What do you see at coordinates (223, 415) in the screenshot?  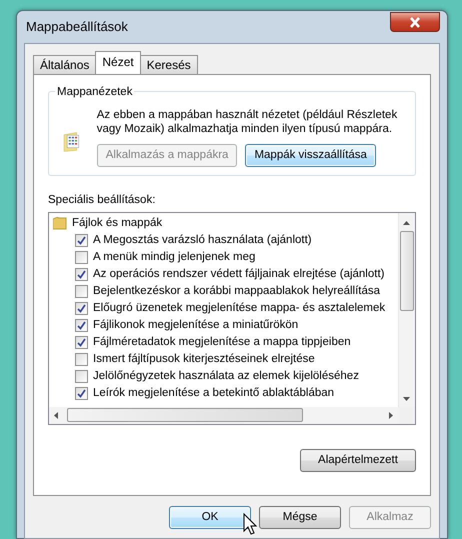 I see `horizontal-scrollbar` at bounding box center [223, 415].